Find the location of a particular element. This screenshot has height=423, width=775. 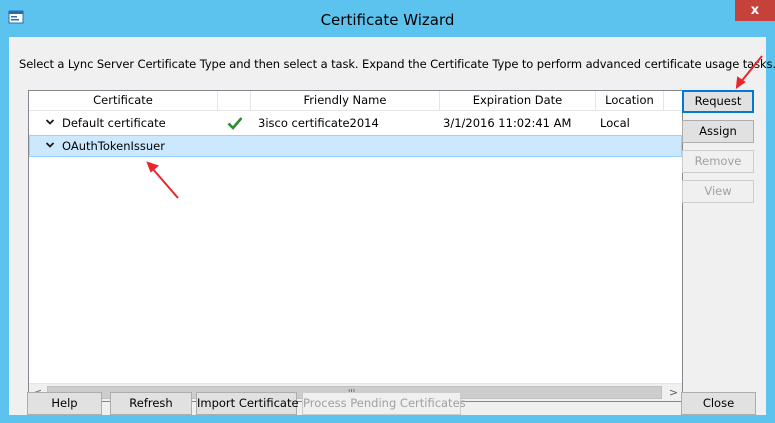

close-button: Close is located at coordinates (718, 403).